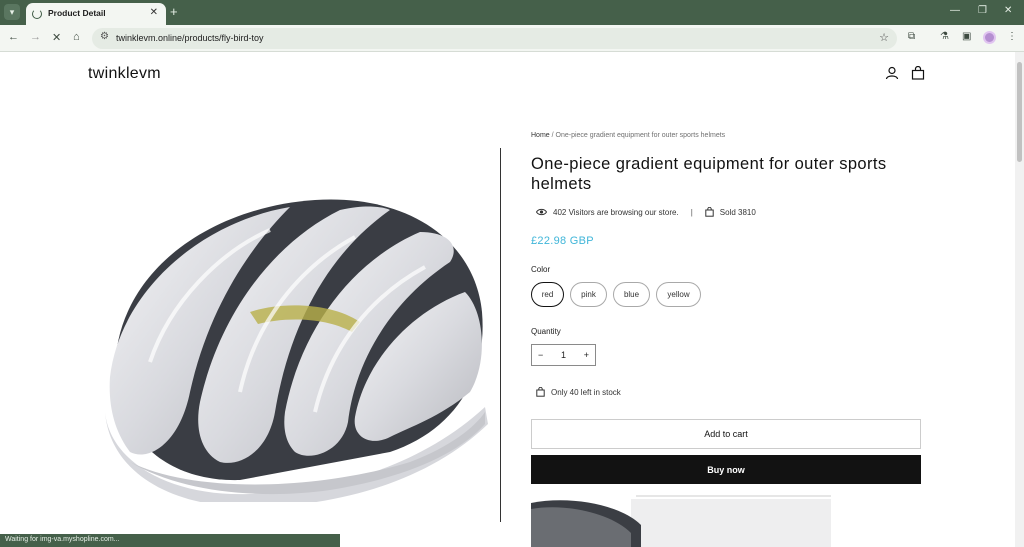 The image size is (1024, 547). What do you see at coordinates (586, 392) in the screenshot?
I see `stock-text: Only 40 left in stock` at bounding box center [586, 392].